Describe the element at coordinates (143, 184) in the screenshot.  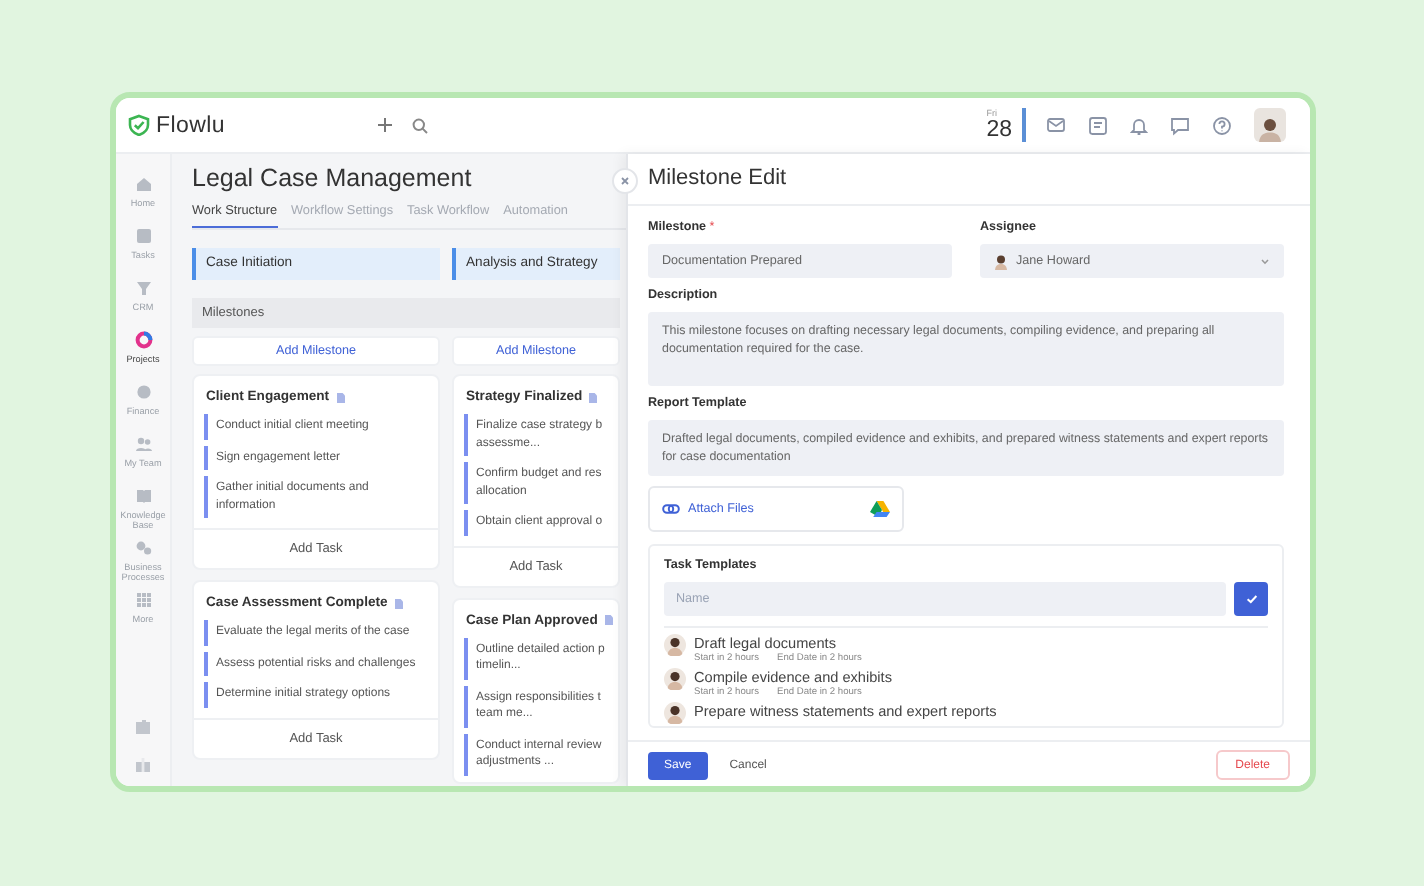
I see `home-icon` at that location.